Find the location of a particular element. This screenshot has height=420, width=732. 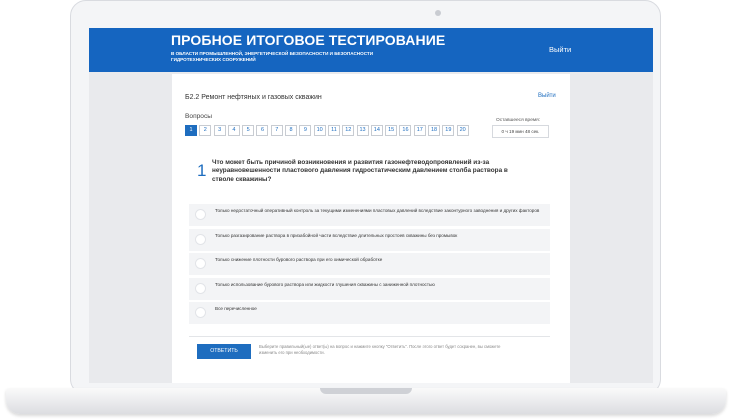

question-nav-button: 6 is located at coordinates (262, 130).